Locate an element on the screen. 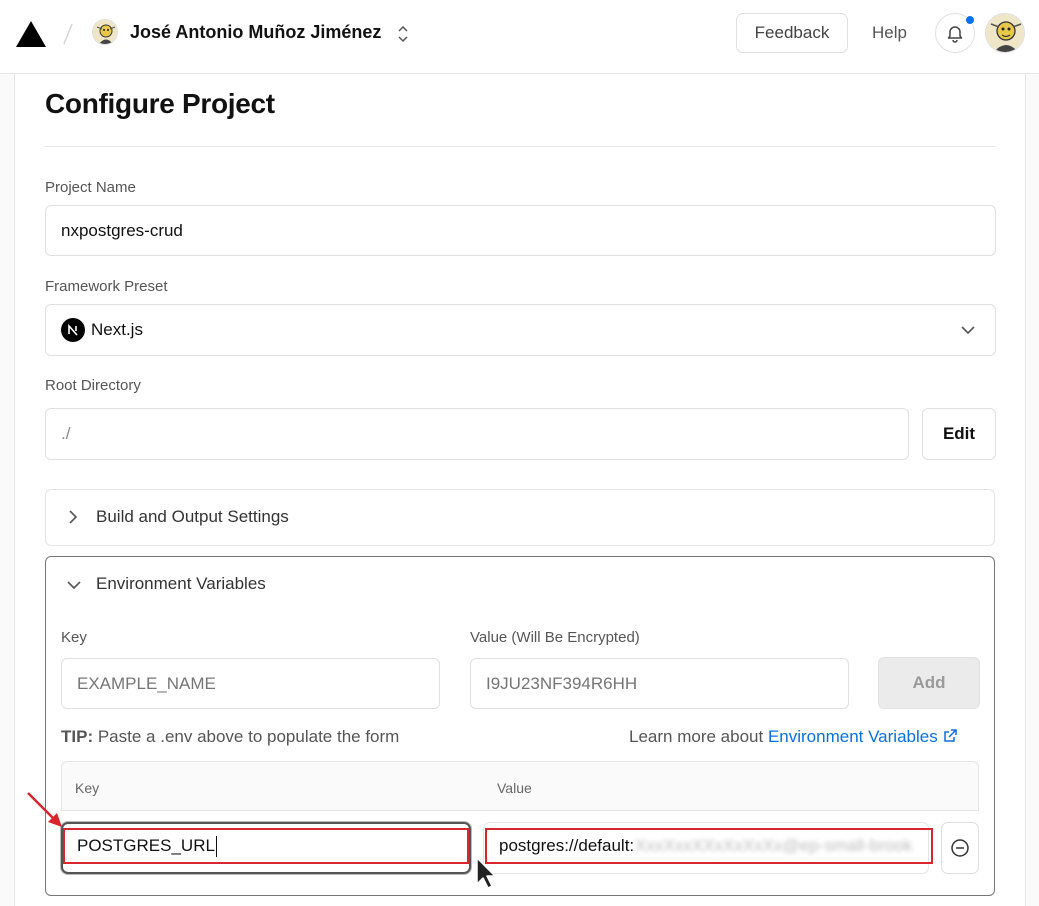 The height and width of the screenshot is (906, 1039). slash-separator-icon is located at coordinates (68, 34).